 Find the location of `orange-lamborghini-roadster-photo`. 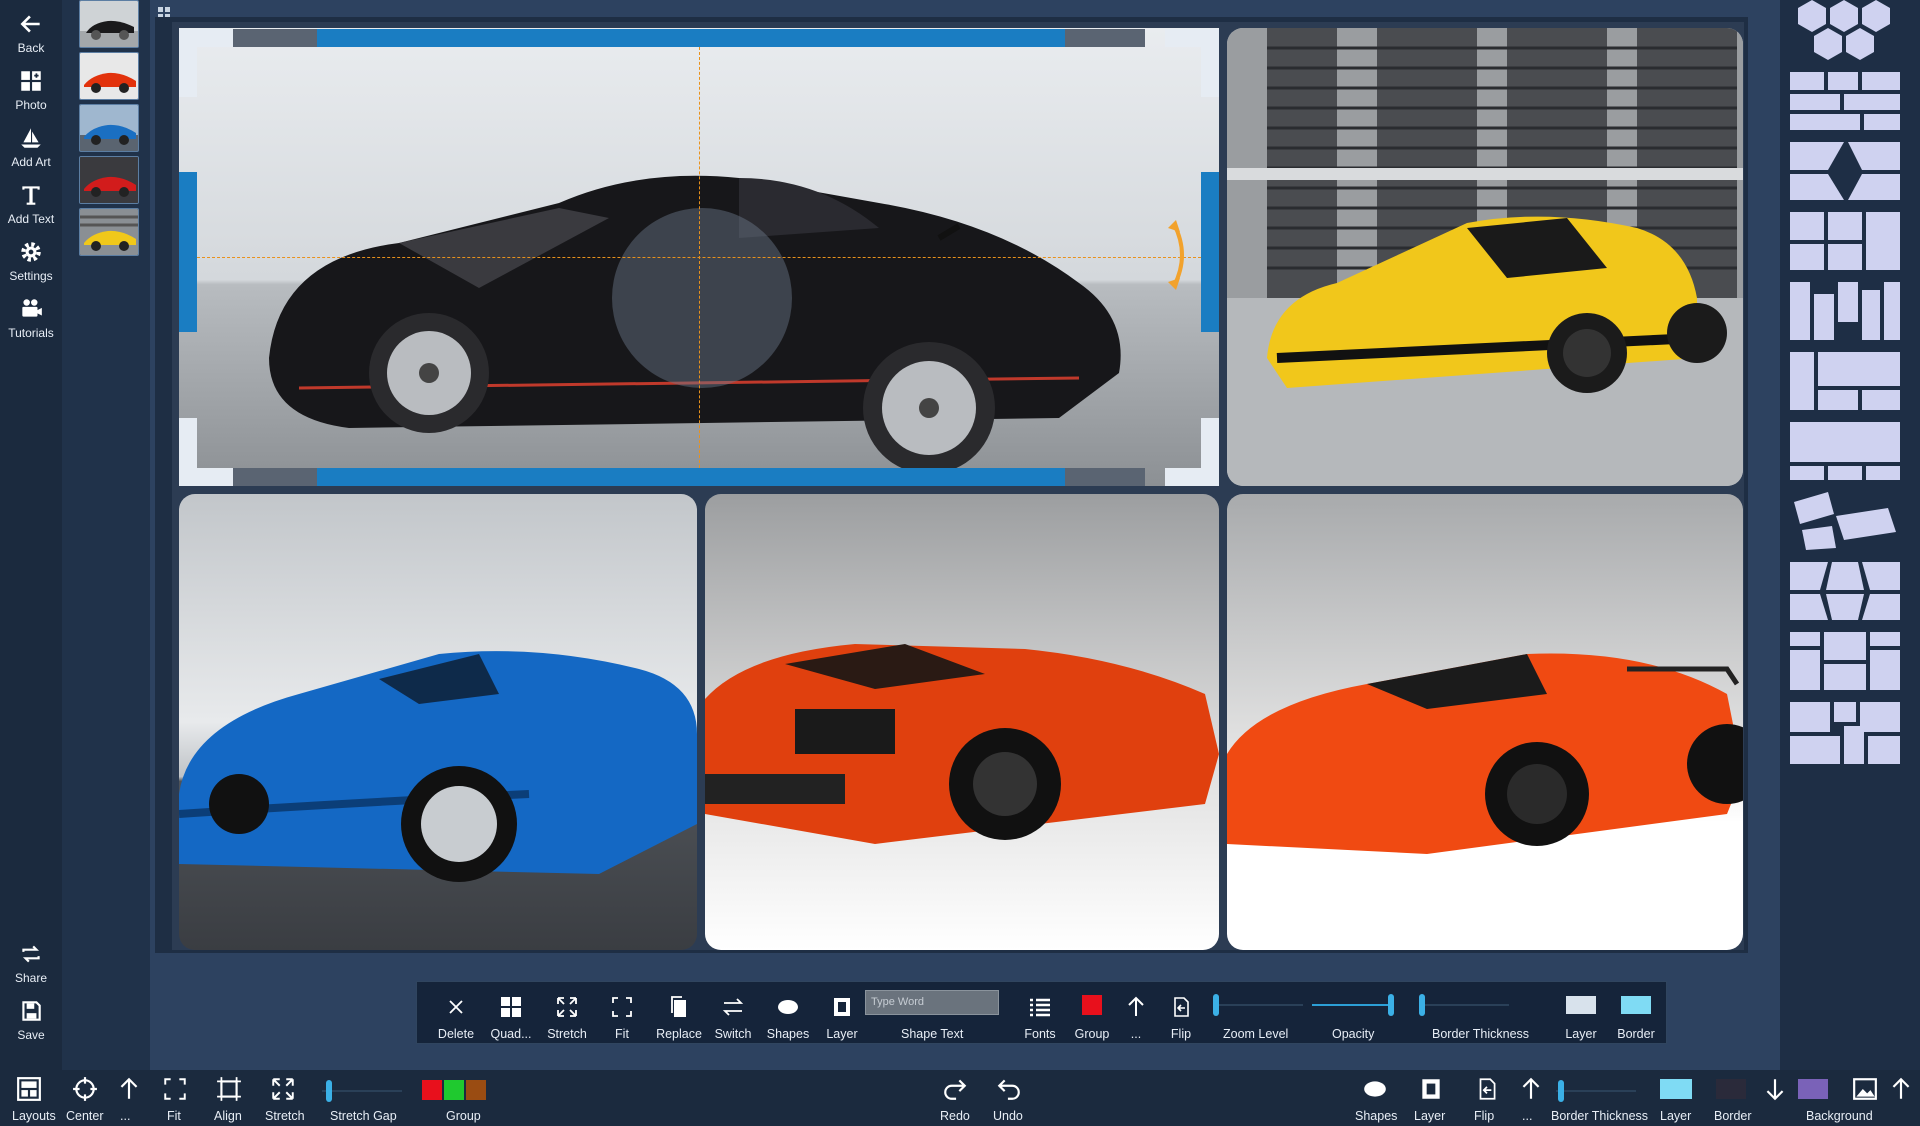

orange-lamborghini-roadster-photo is located at coordinates (1485, 722).